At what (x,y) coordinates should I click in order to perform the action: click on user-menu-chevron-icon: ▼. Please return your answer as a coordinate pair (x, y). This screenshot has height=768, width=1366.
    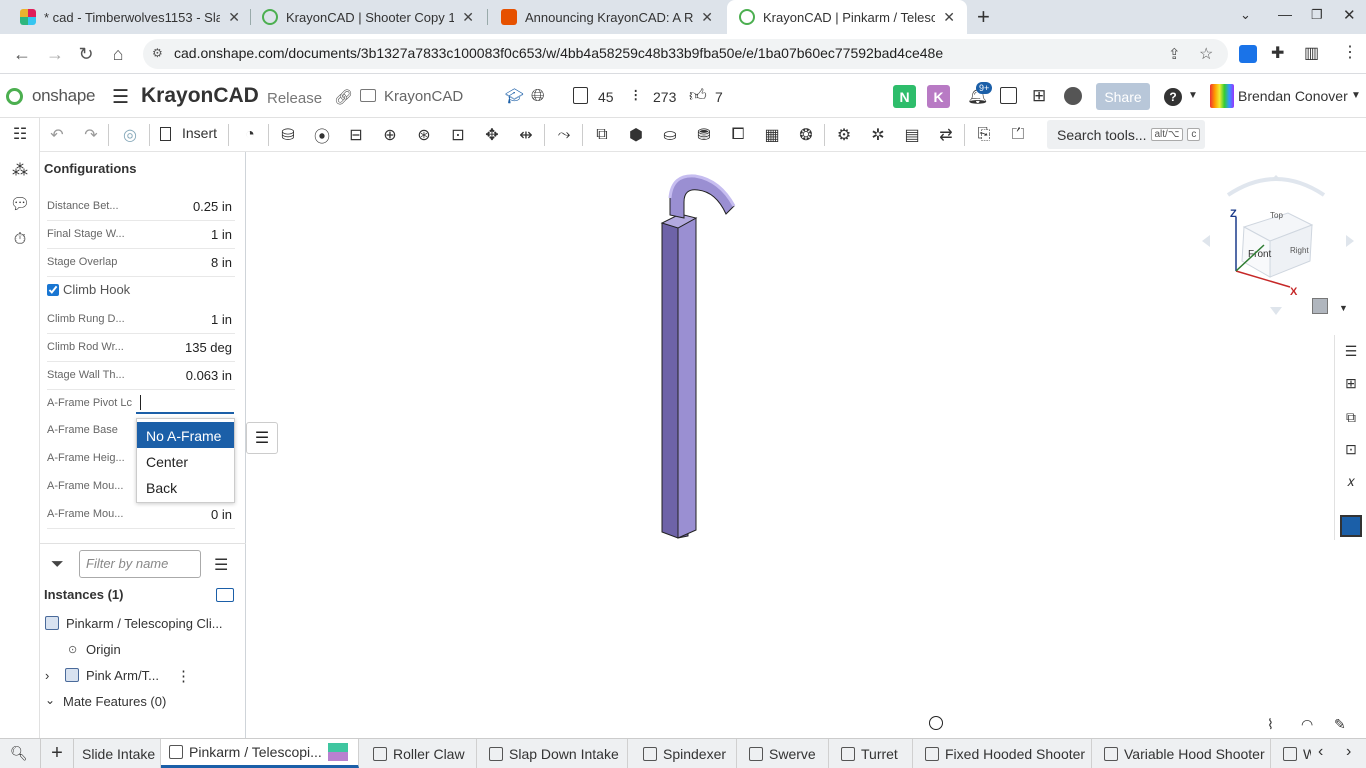
    Looking at the image, I should click on (1356, 95).